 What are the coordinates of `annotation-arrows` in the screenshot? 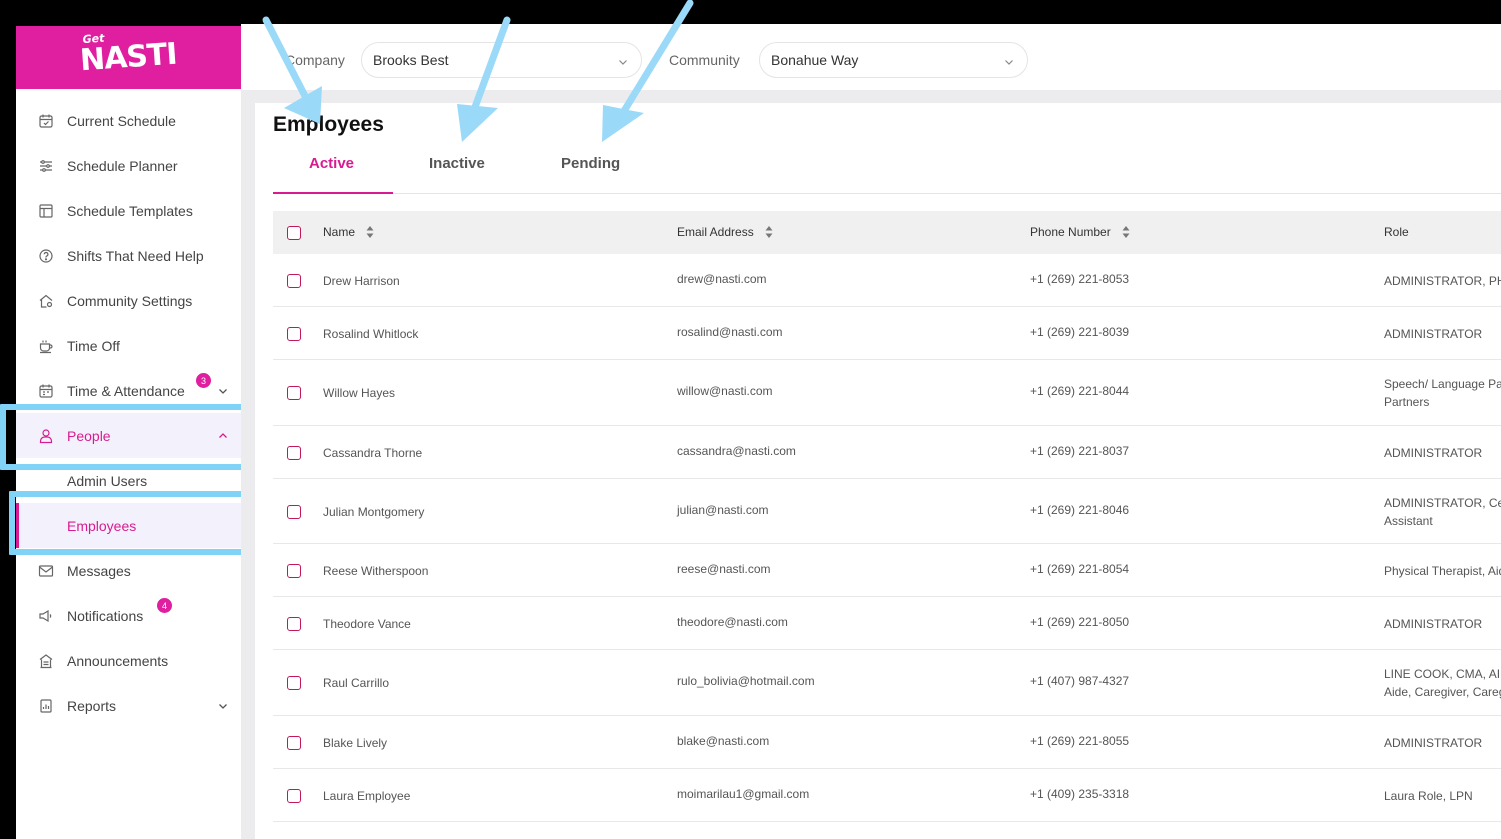 It's located at (478, 71).